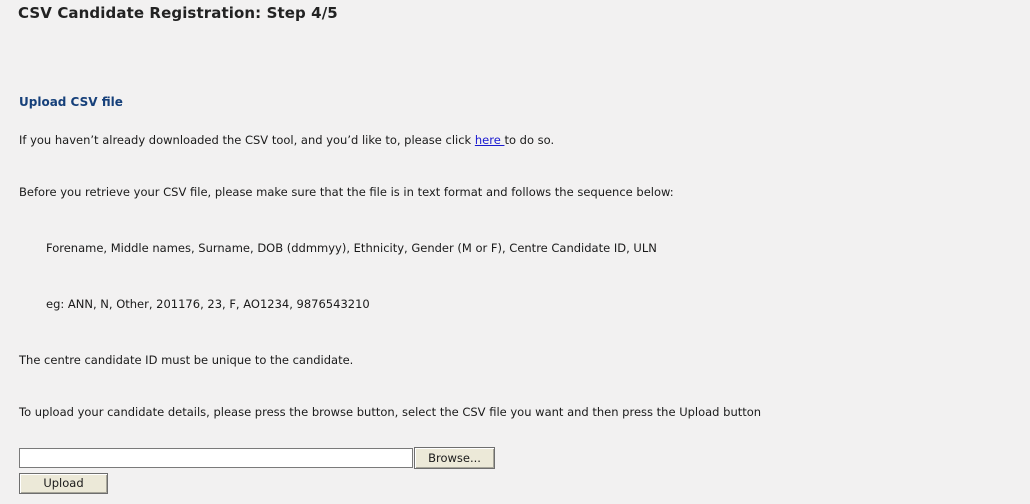 Image resolution: width=1030 pixels, height=504 pixels. Describe the element at coordinates (490, 140) in the screenshot. I see `download-here-link: here` at that location.